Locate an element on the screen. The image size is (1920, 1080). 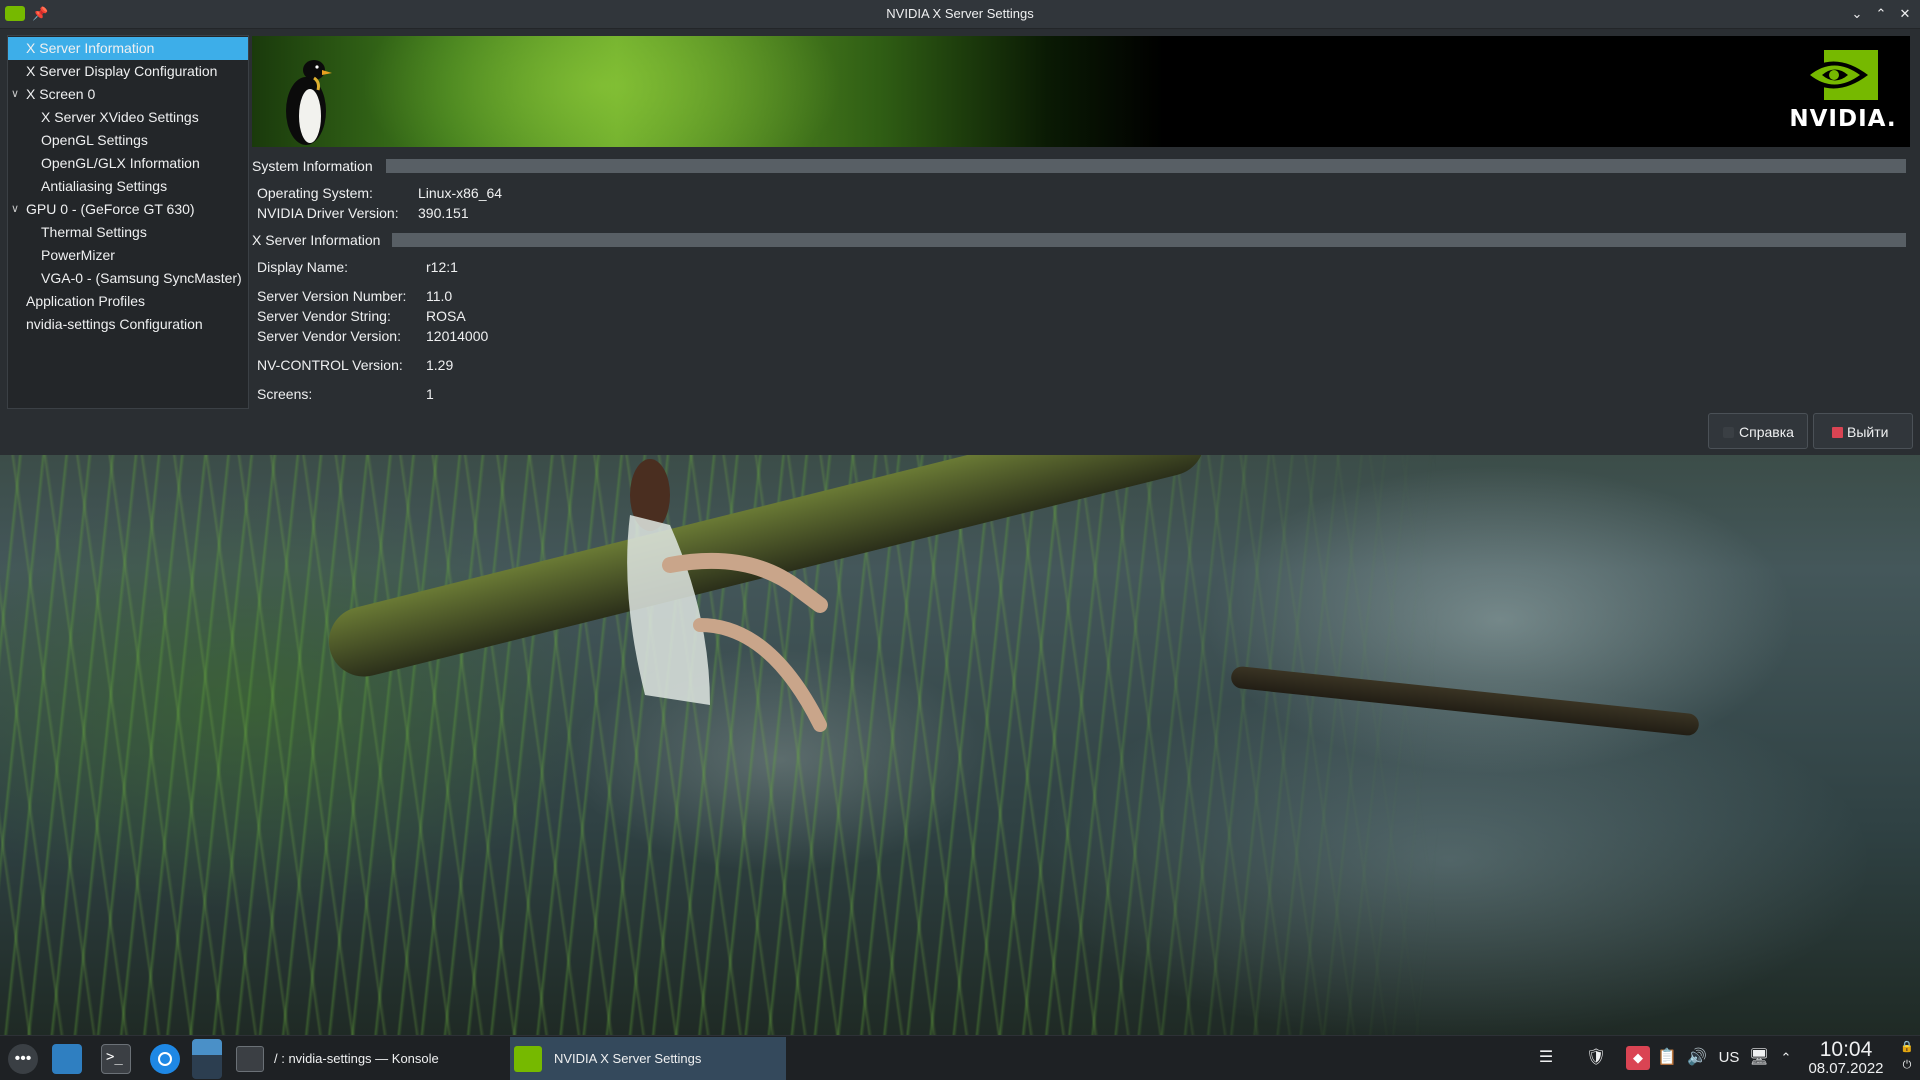
launcher-dots-icon: ••• is located at coordinates (23, 1058).